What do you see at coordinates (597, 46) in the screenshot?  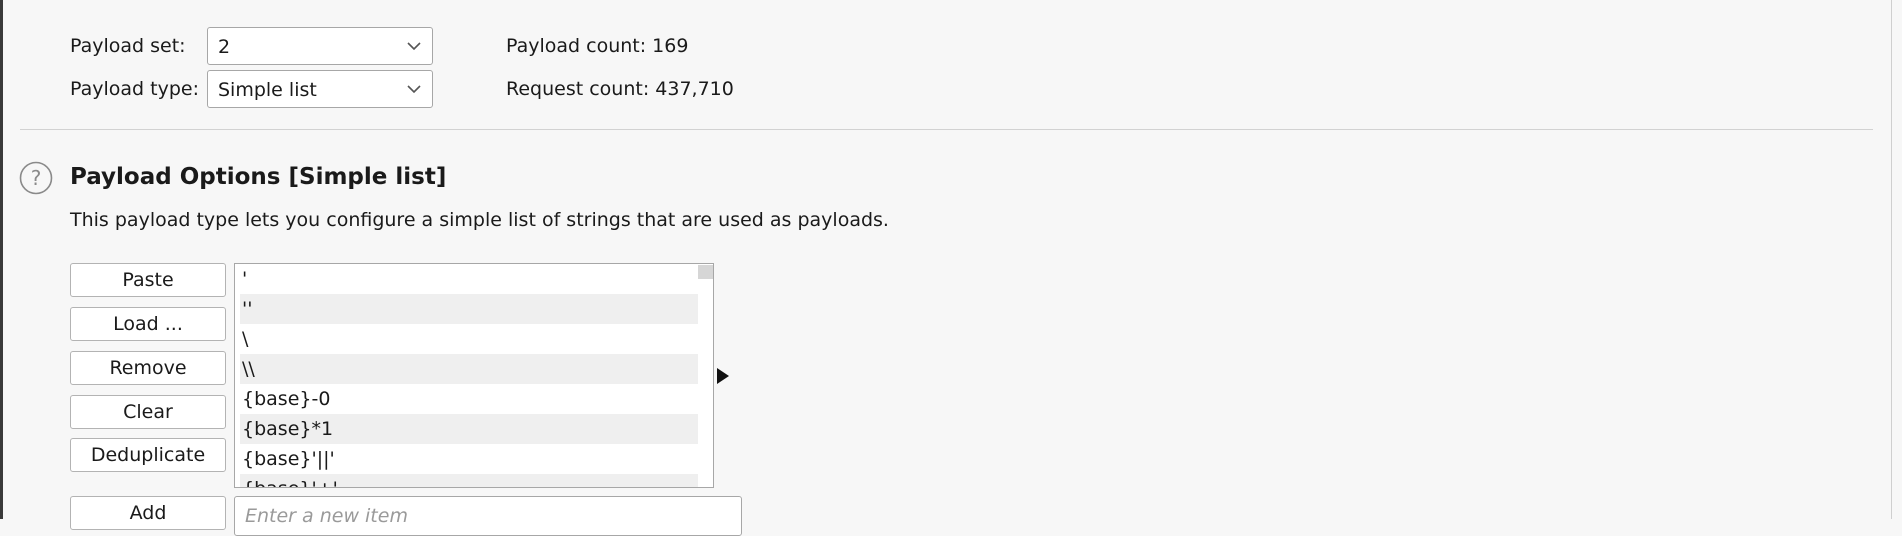 I see `payload-count: Payload count: 169` at bounding box center [597, 46].